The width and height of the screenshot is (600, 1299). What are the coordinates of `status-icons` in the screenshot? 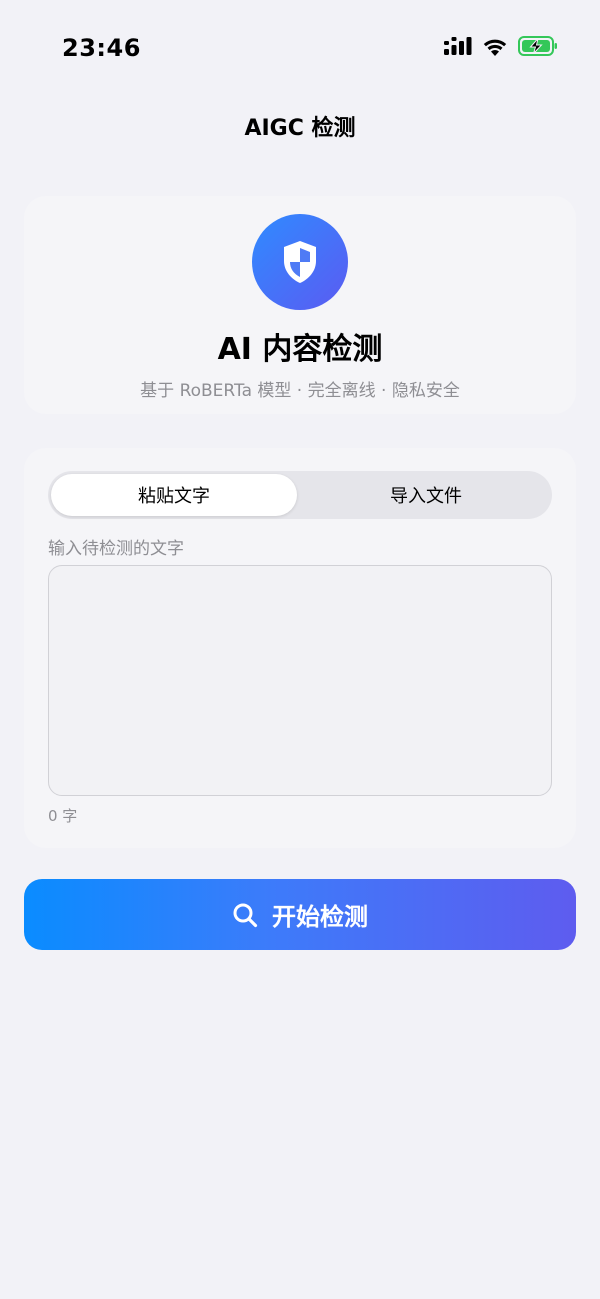 It's located at (501, 46).